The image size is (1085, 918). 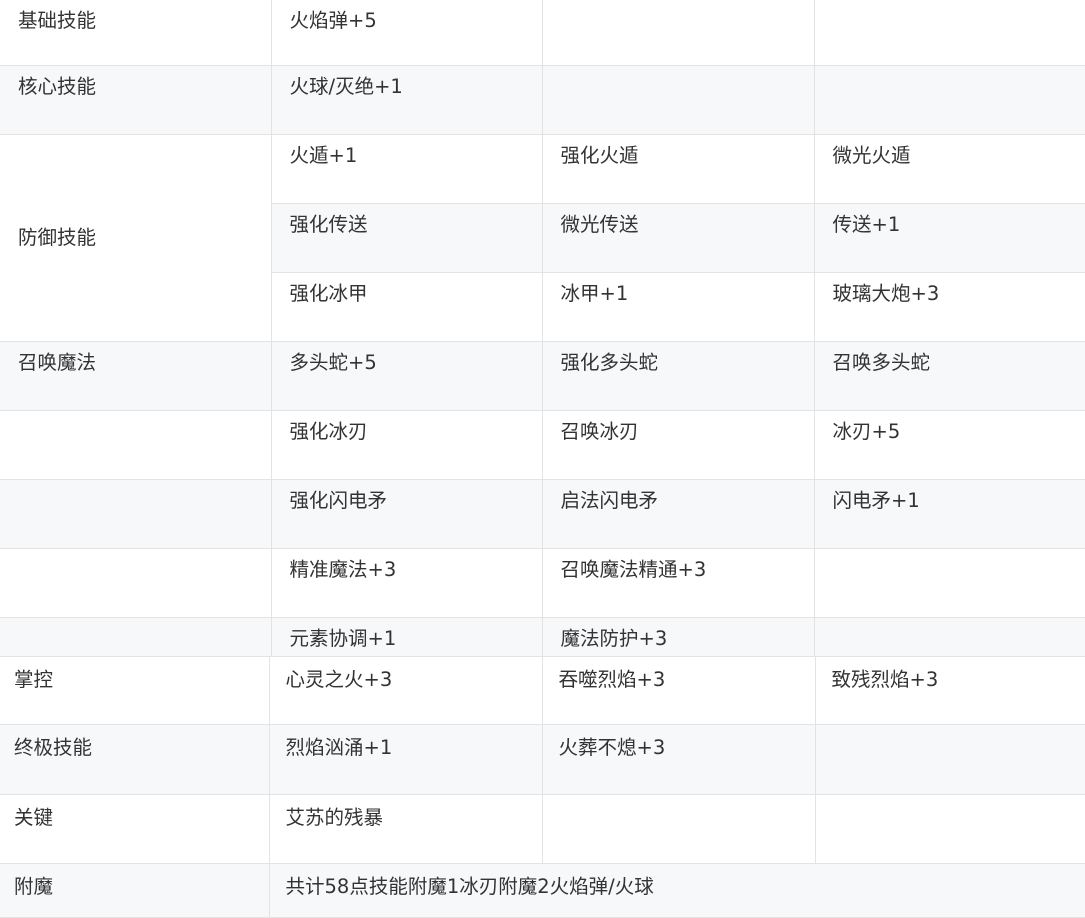 I want to click on table-row: 强化闪电矛 启法闪电矛 闪电矛+1, so click(x=542, y=513).